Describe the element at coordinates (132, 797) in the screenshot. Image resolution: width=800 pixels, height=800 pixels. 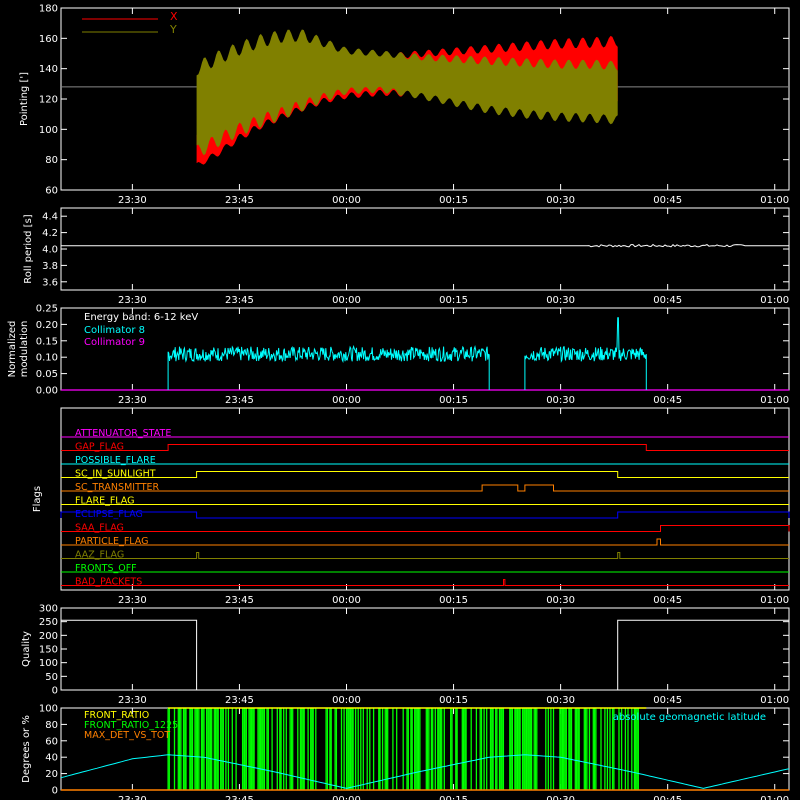
I see `ratios-xtick-label: 23:30` at that location.